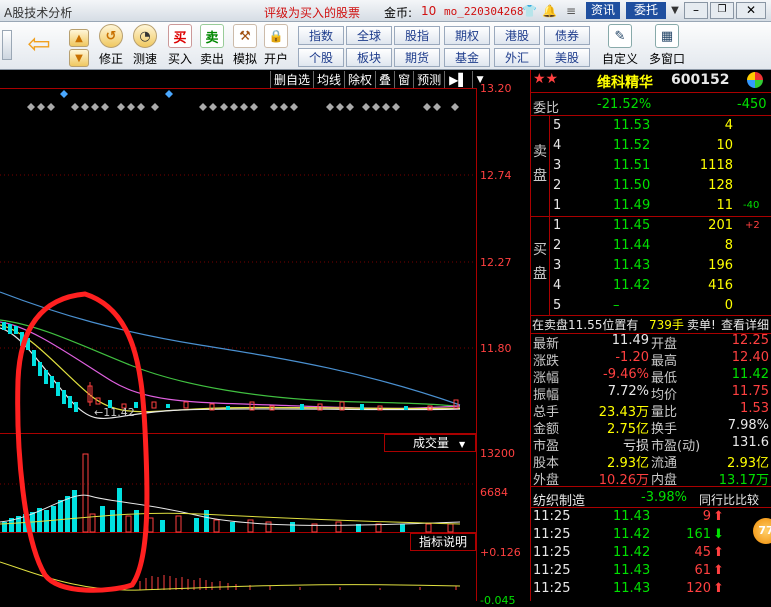 This screenshot has height=607, width=771. Describe the element at coordinates (624, 104) in the screenshot. I see `weibi-pct: -21.52%` at that location.